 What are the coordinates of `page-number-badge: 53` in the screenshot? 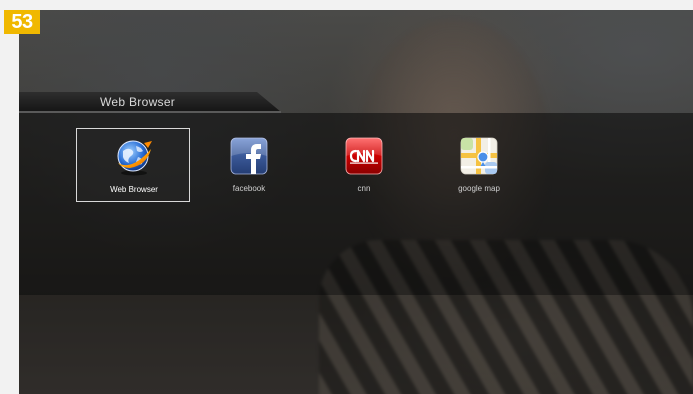 It's located at (22, 22).